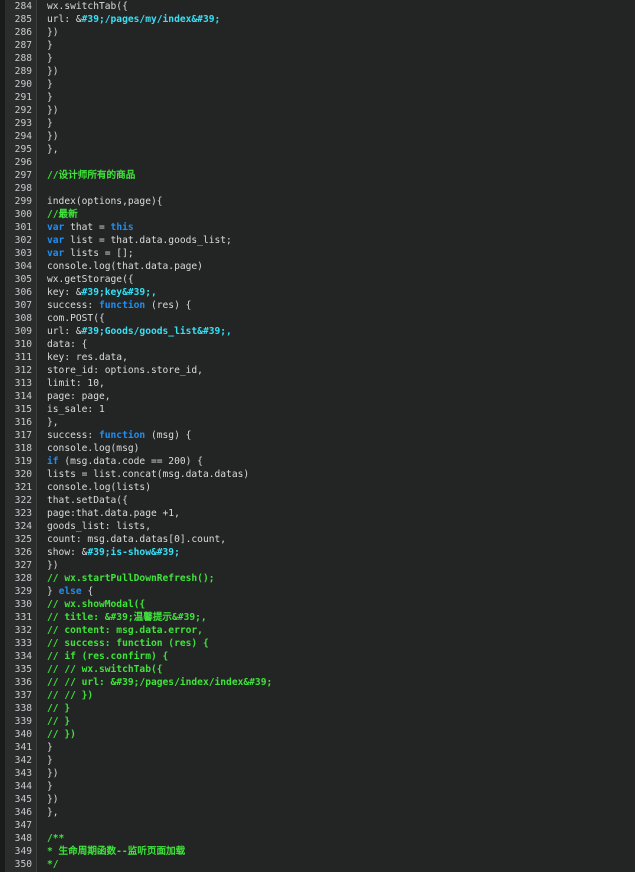 Image resolution: width=635 pixels, height=872 pixels. Describe the element at coordinates (317, 656) in the screenshot. I see `code-line: 334 // if (res.confirm) {` at that location.